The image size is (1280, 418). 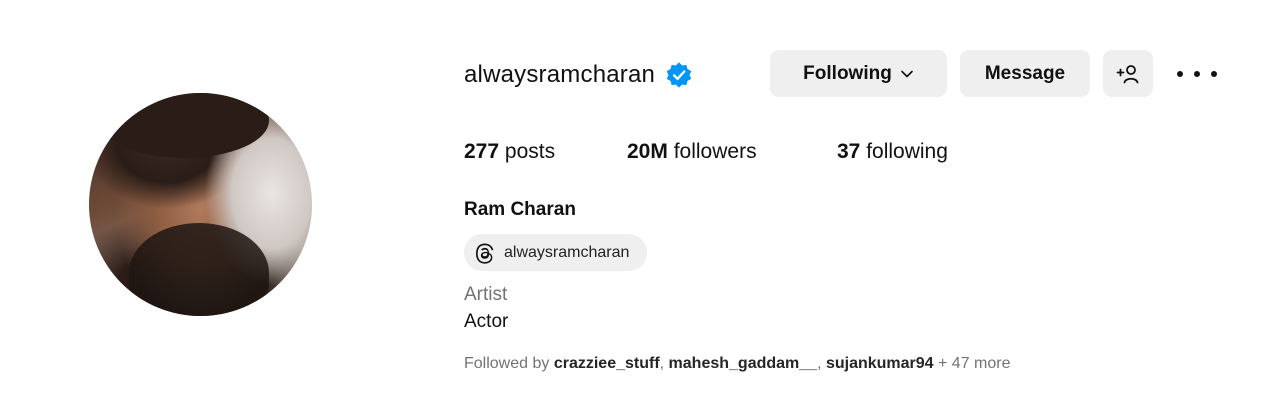 What do you see at coordinates (520, 209) in the screenshot?
I see `profile-full-name: Ram Charan` at bounding box center [520, 209].